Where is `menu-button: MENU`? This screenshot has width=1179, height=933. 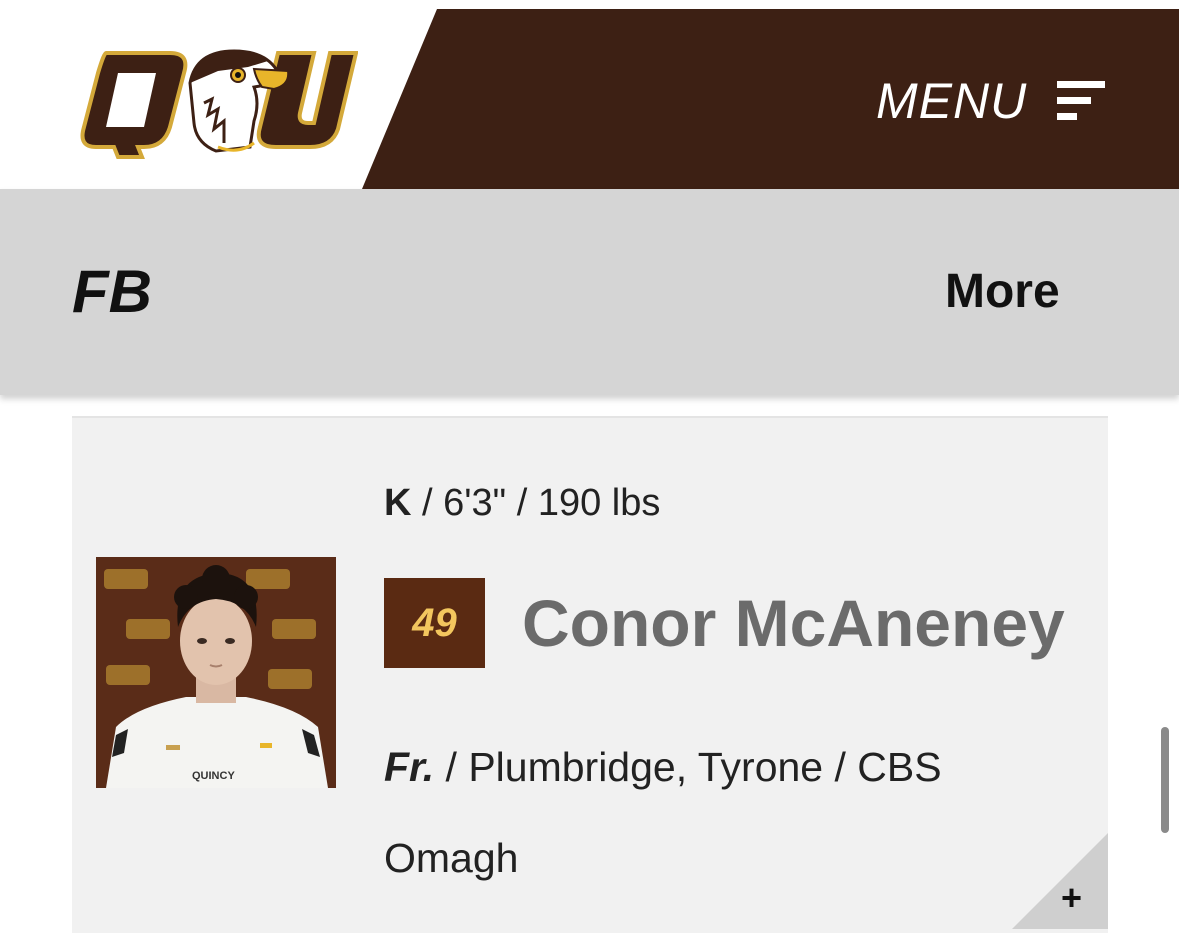
menu-button: MENU is located at coordinates (991, 101).